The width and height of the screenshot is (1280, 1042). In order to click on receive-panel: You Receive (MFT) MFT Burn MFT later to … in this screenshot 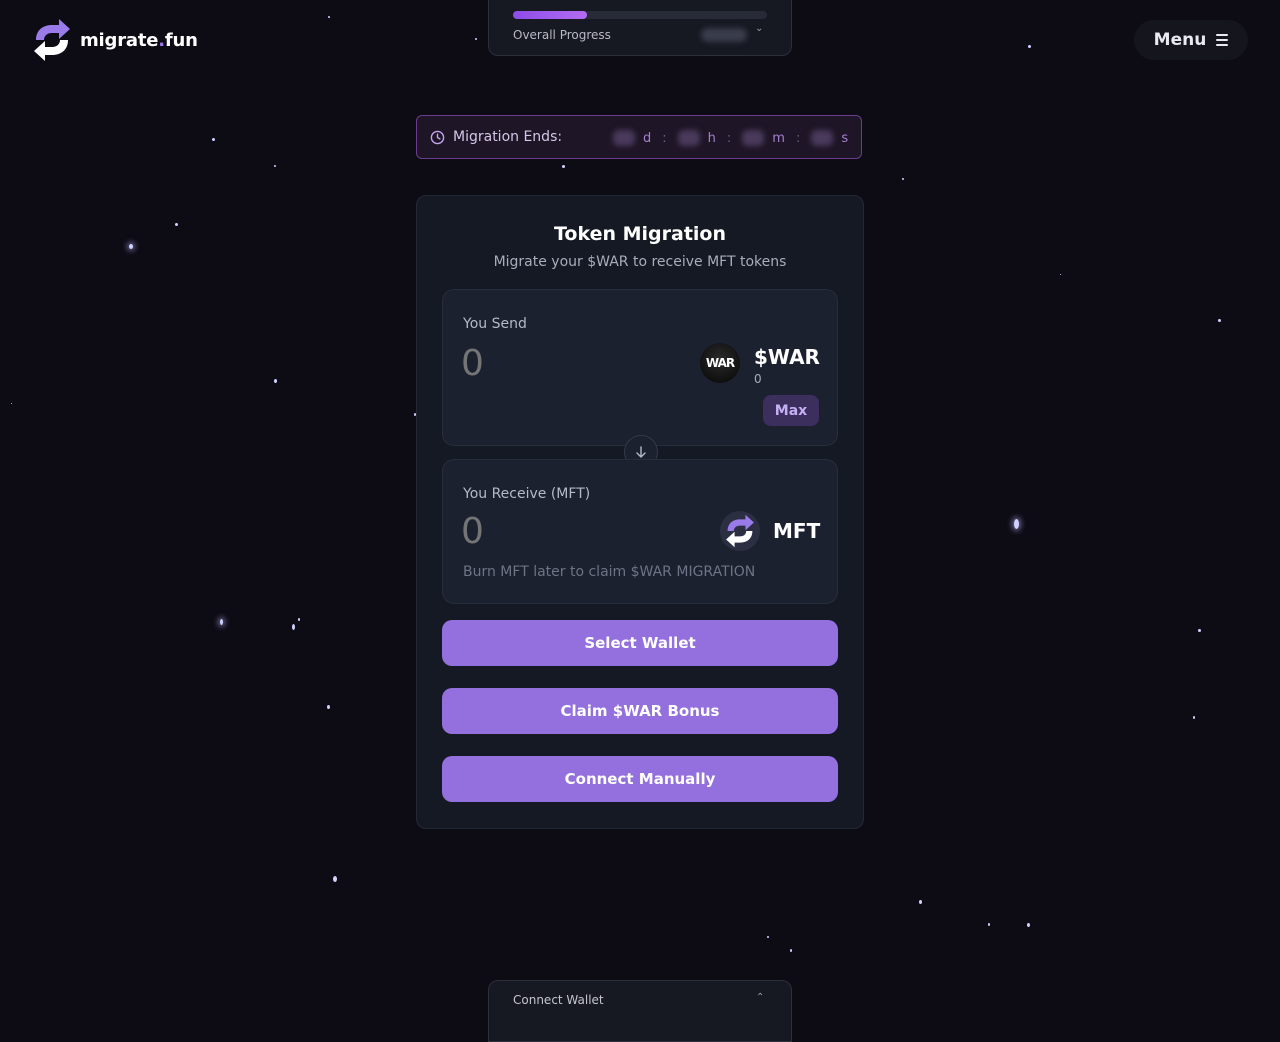, I will do `click(640, 531)`.